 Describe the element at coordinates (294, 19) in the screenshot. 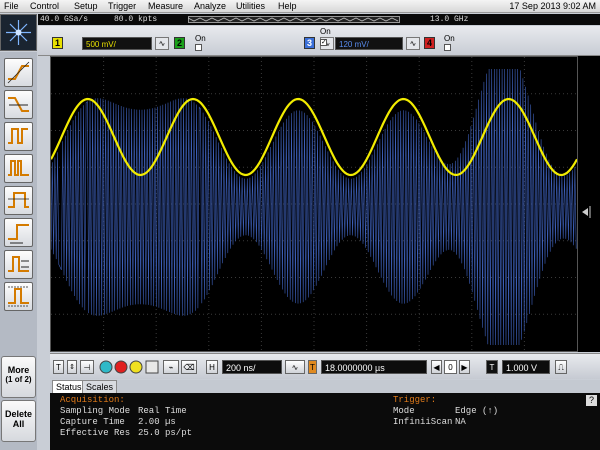

I see `acquisition-progress-indicator` at that location.